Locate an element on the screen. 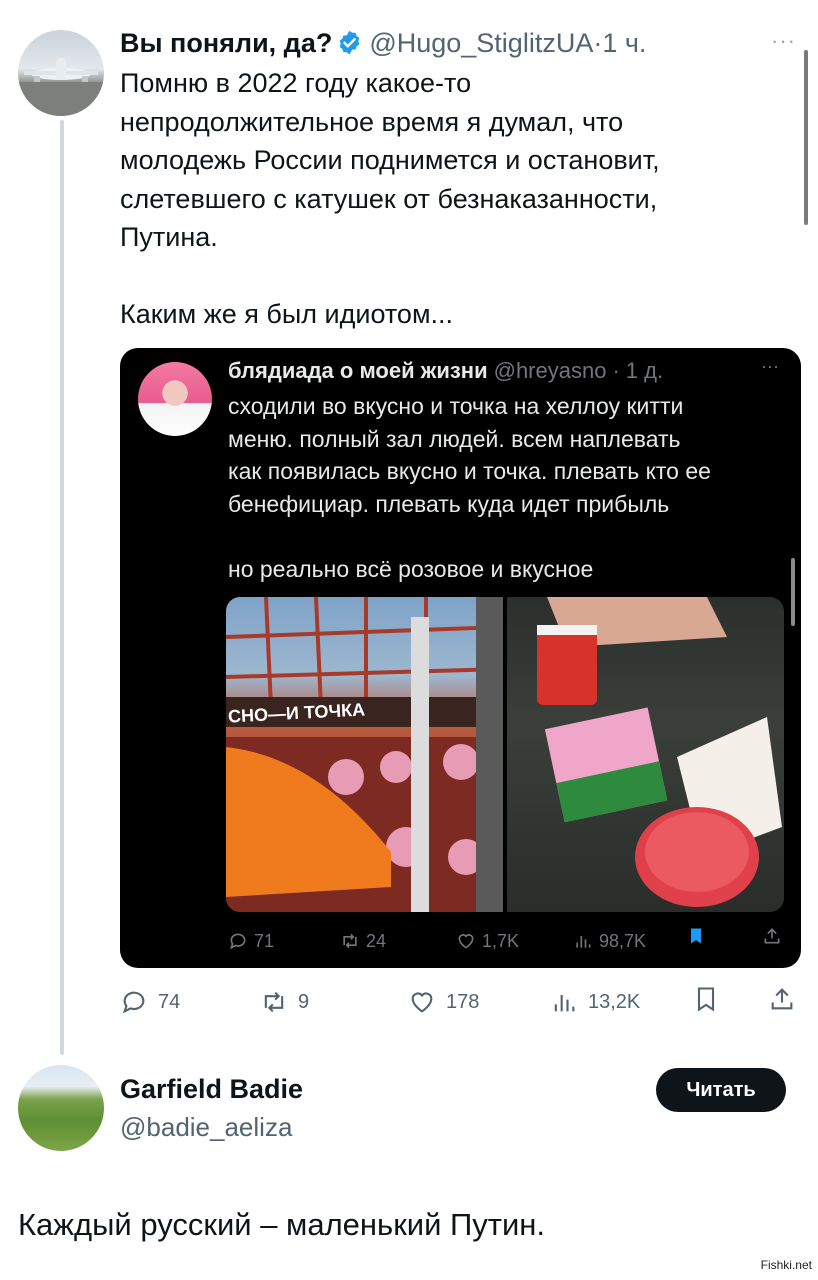  quoted-like-button: 1,7K is located at coordinates (487, 941).